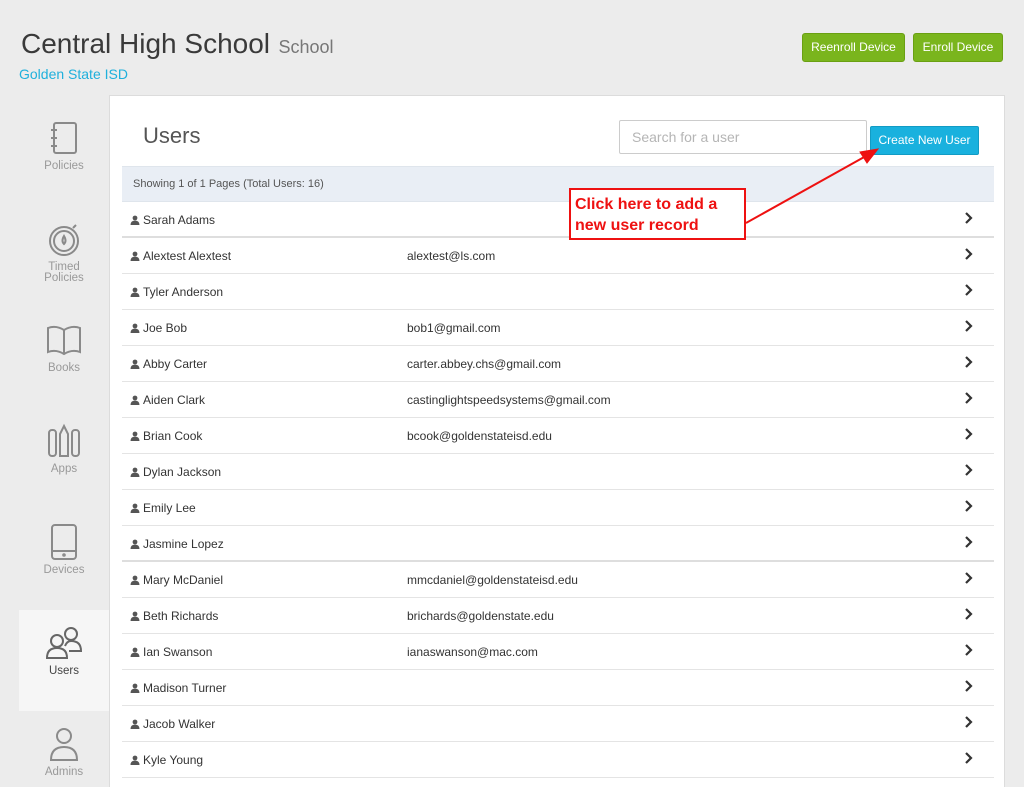  I want to click on school-type: School, so click(306, 47).